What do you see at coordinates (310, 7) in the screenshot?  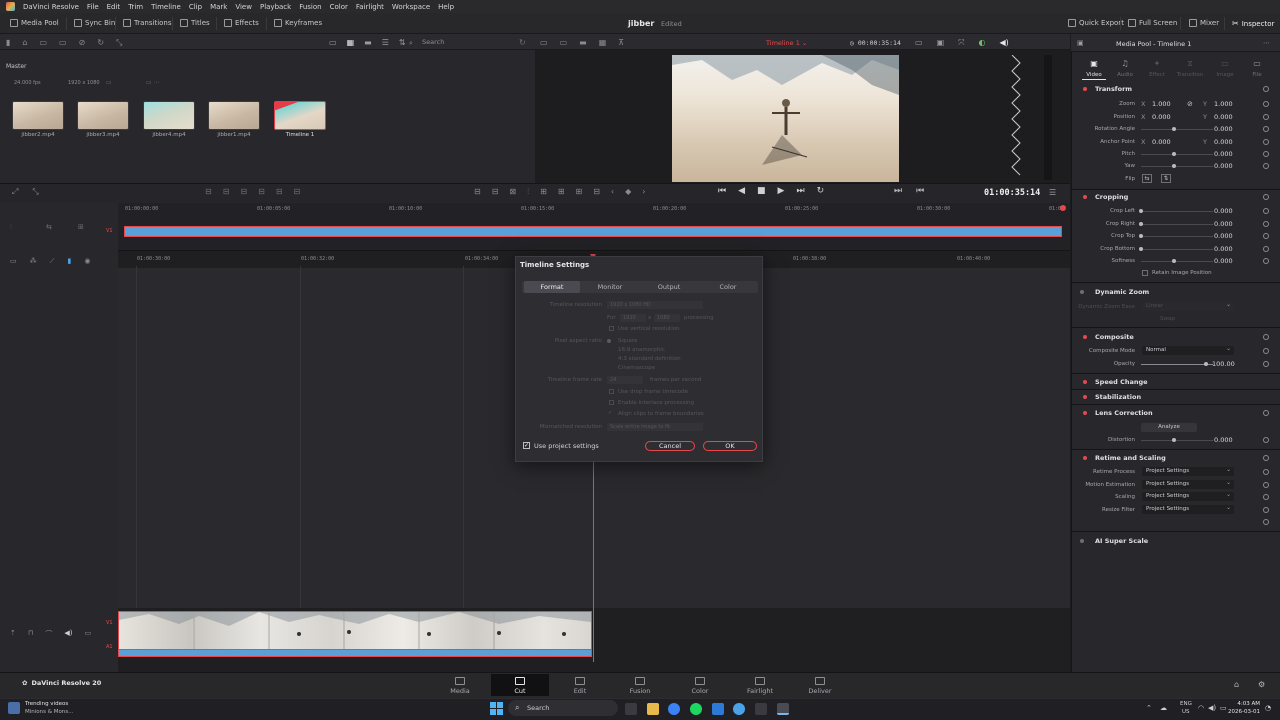 I see `menu-fusion: Fusion` at bounding box center [310, 7].